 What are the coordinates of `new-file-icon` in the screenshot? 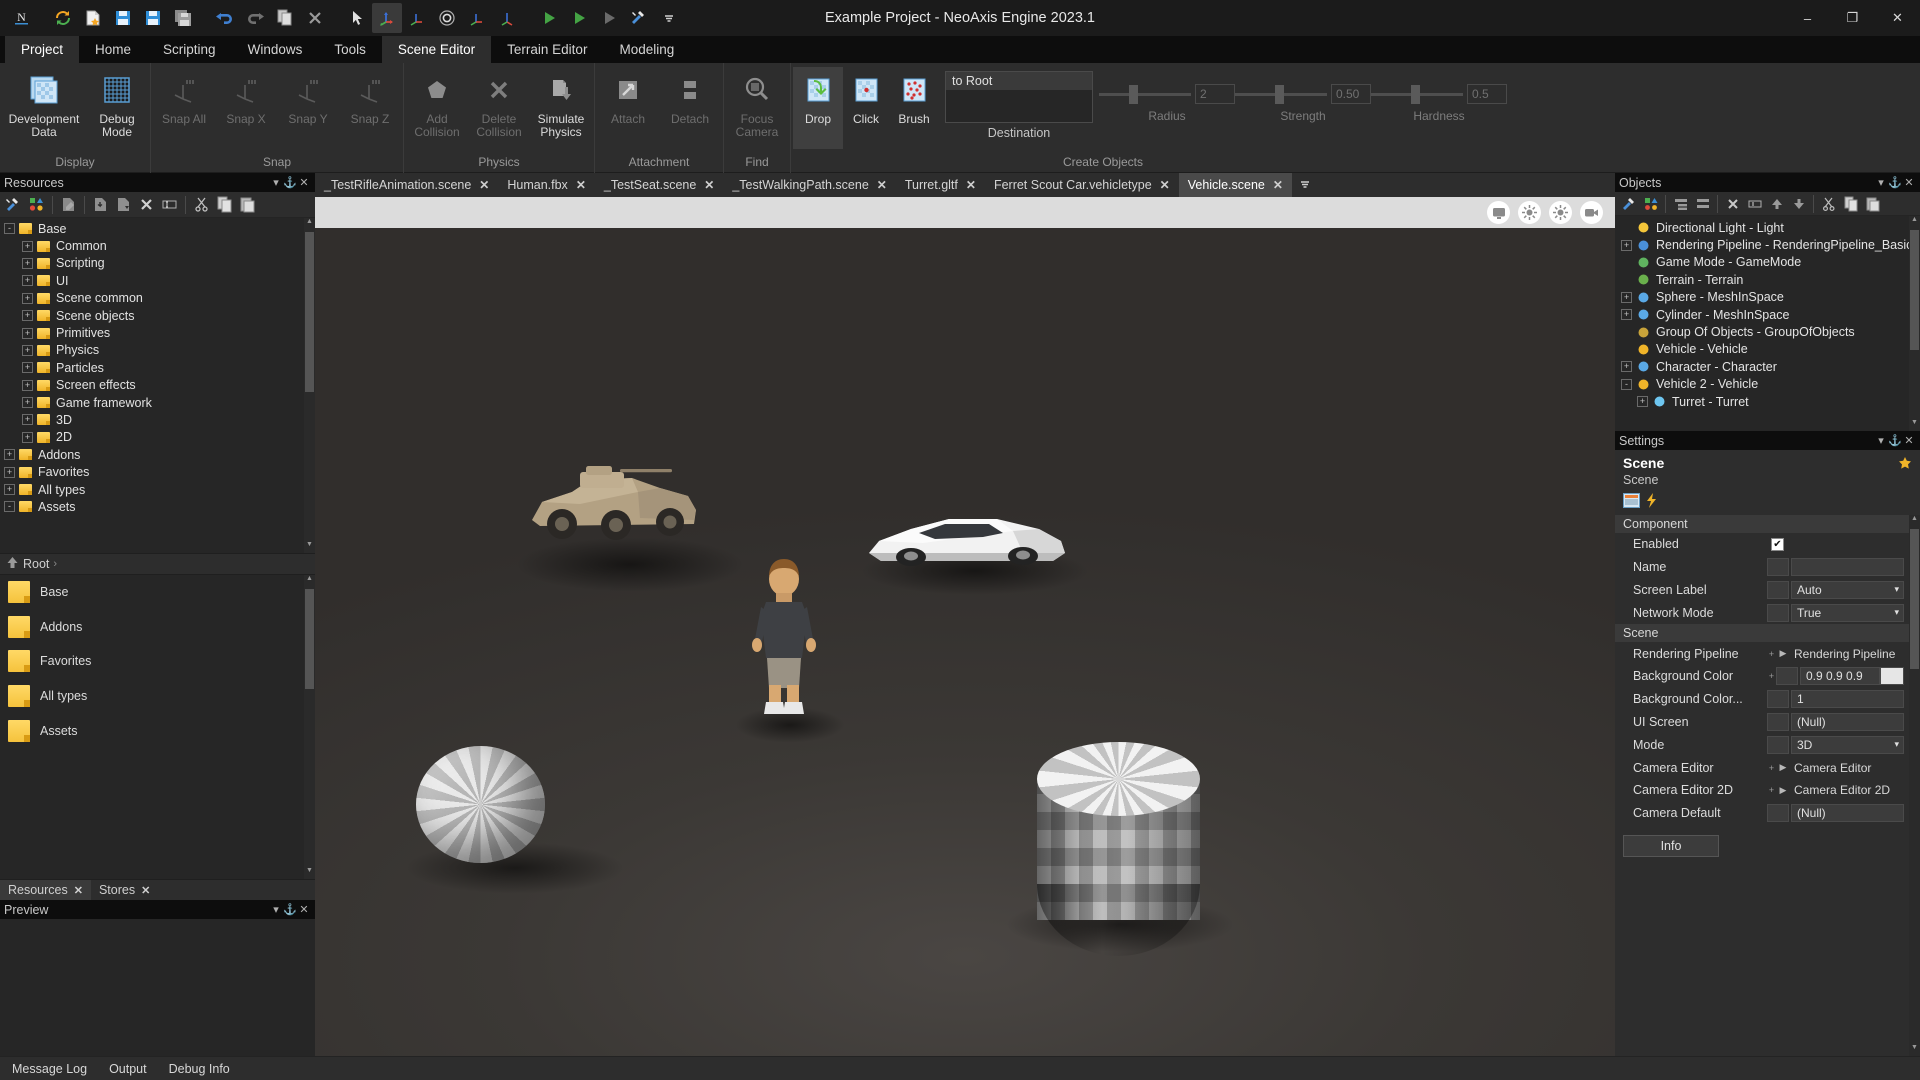 It's located at (93, 18).